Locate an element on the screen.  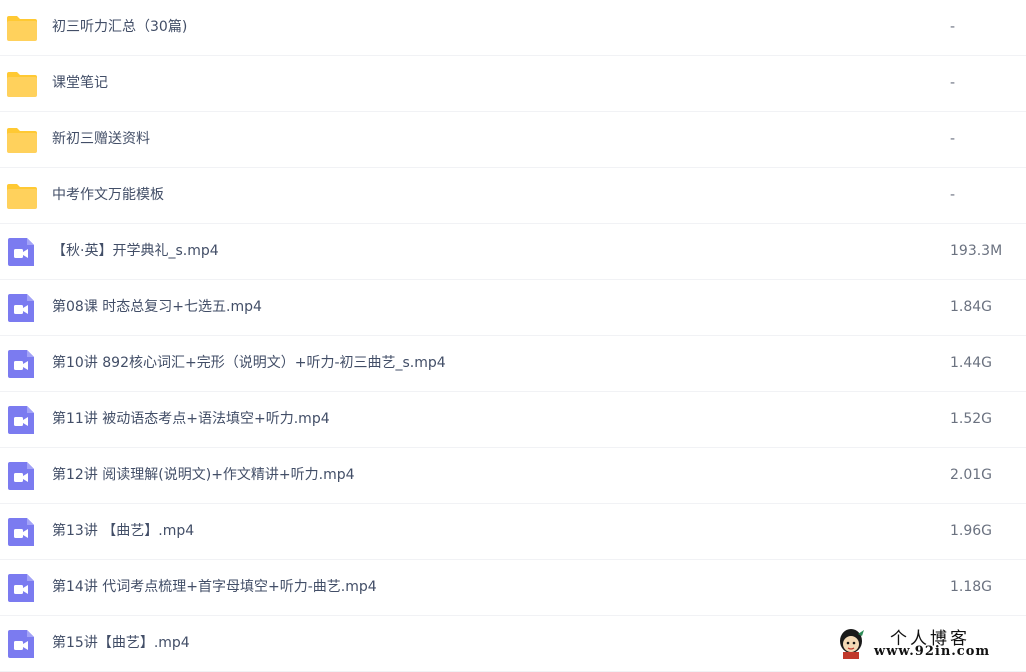
file-name: 新初三赠送资料 is located at coordinates (101, 140).